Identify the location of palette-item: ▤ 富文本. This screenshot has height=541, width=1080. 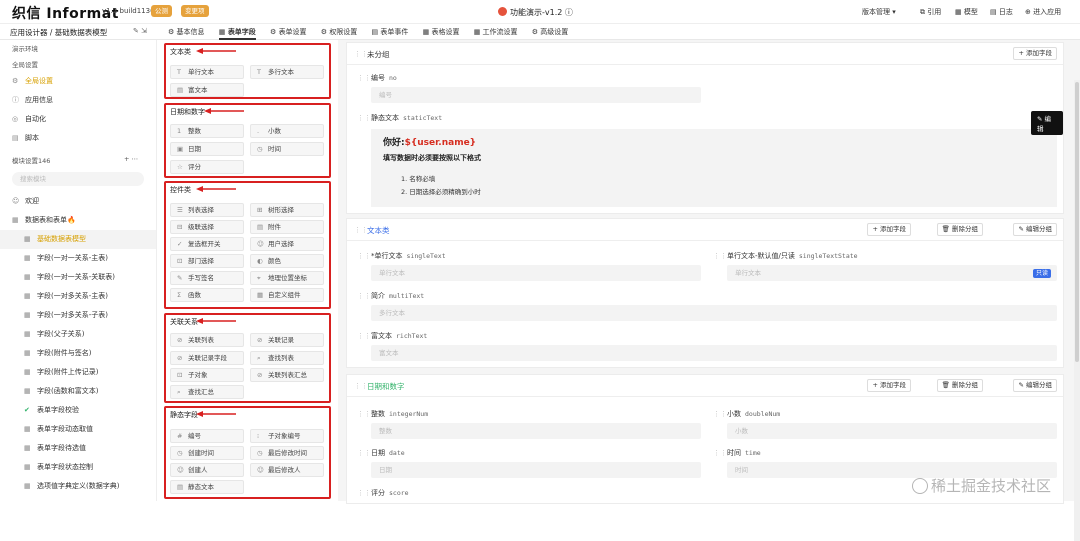
(207, 90).